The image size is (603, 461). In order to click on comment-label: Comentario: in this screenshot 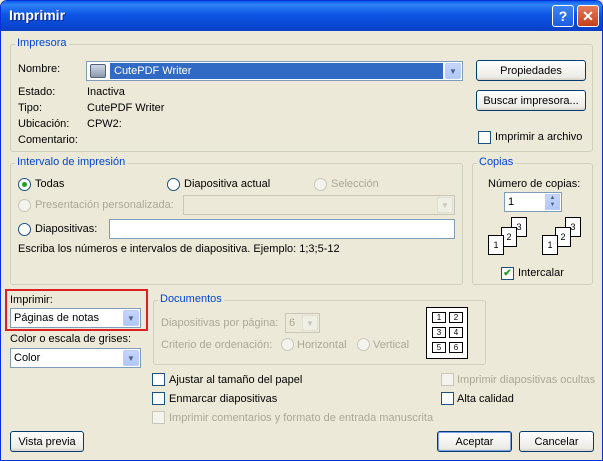, I will do `click(48, 140)`.